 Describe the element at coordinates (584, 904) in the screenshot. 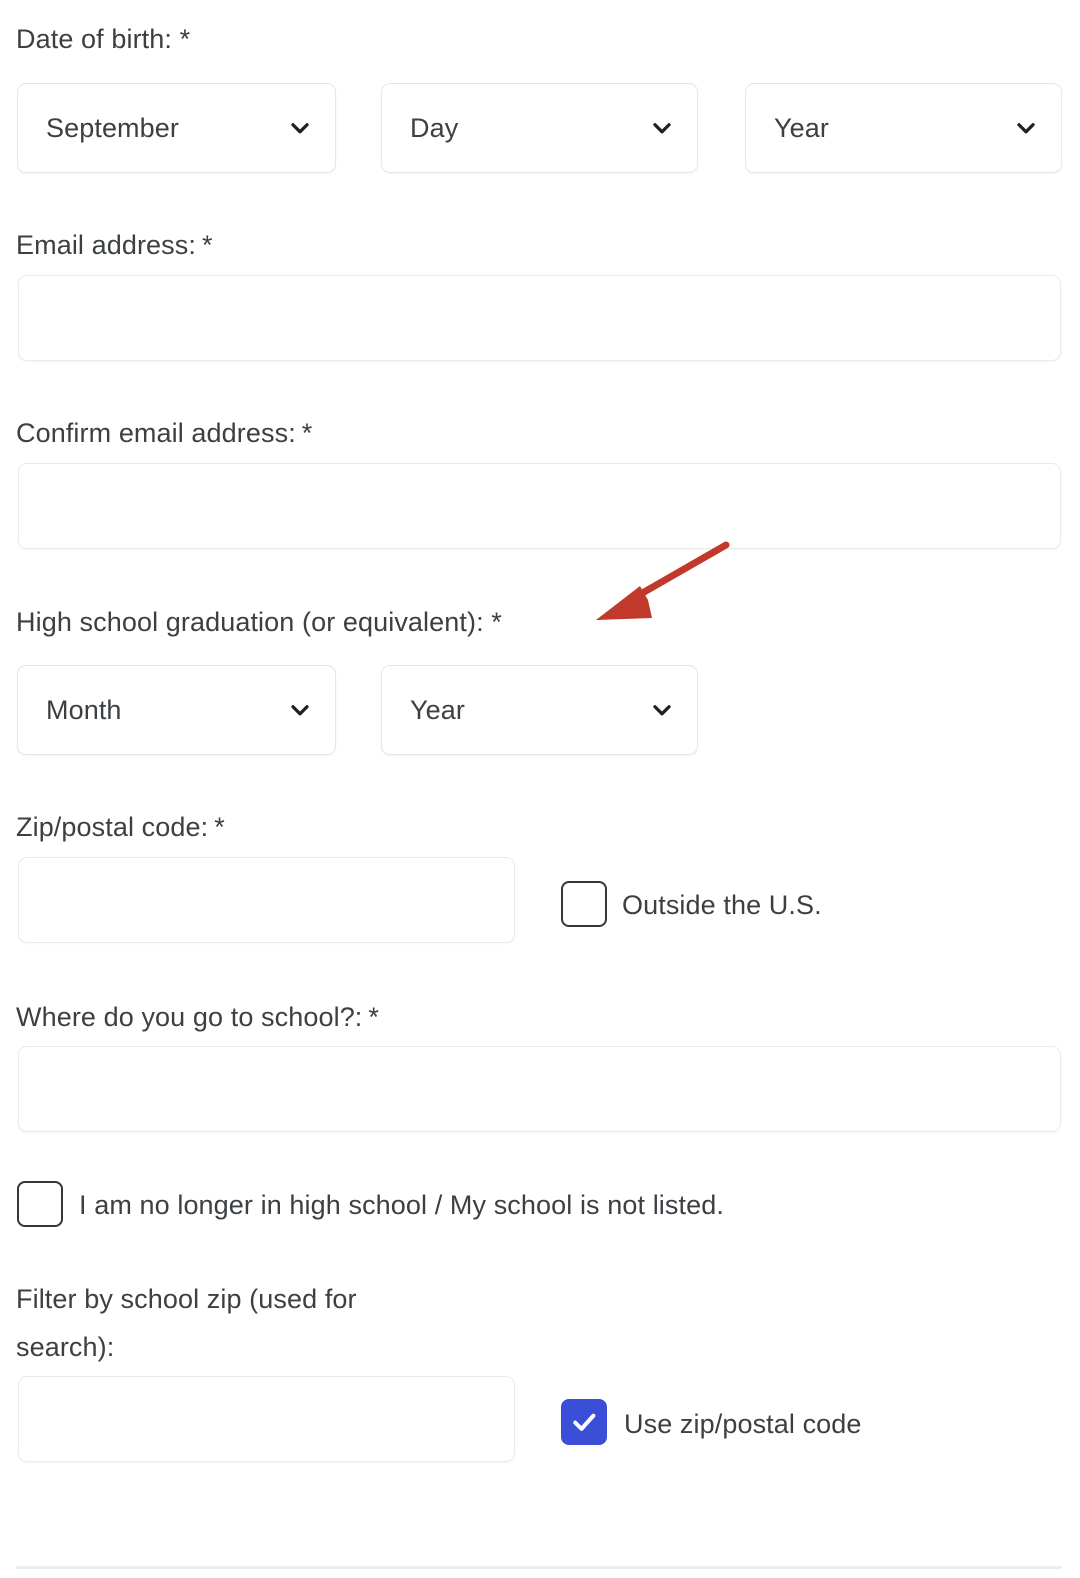

I see `checkbox-outside-us` at that location.